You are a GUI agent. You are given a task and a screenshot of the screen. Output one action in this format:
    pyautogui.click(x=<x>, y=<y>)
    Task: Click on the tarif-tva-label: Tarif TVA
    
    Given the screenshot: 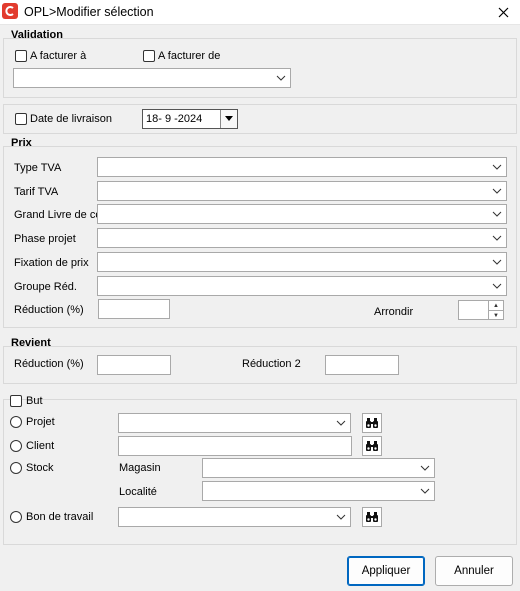 What is the action you would take?
    pyautogui.click(x=36, y=192)
    